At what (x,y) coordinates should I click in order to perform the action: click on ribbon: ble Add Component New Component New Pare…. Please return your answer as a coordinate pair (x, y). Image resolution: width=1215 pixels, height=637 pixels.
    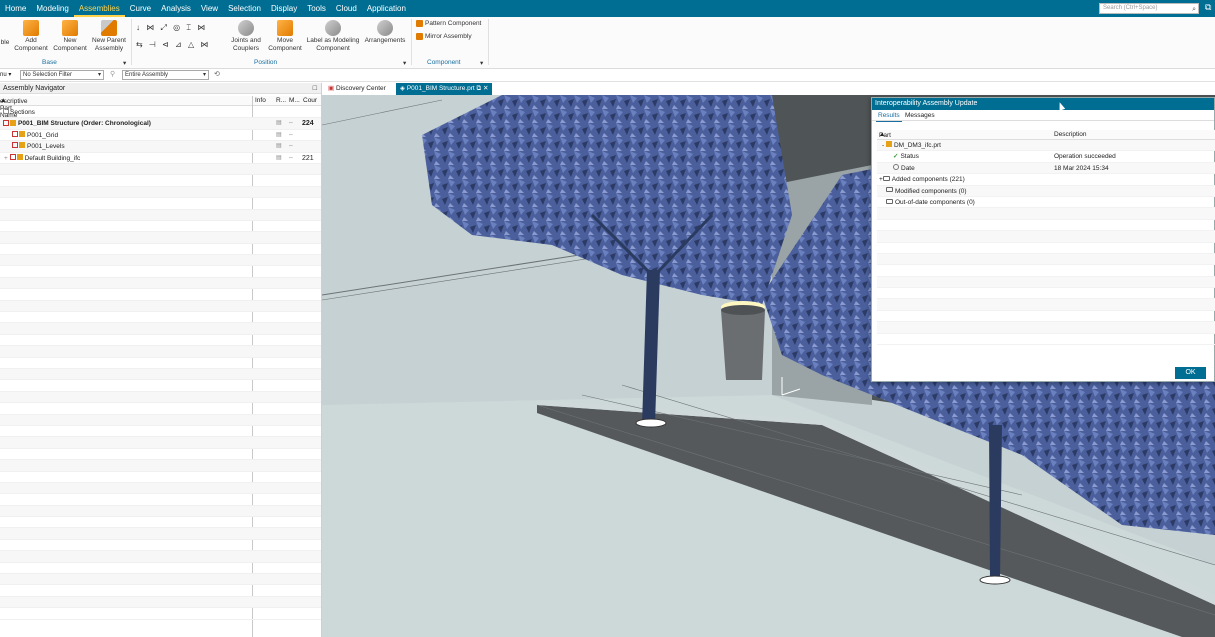
    Looking at the image, I should click on (607, 43).